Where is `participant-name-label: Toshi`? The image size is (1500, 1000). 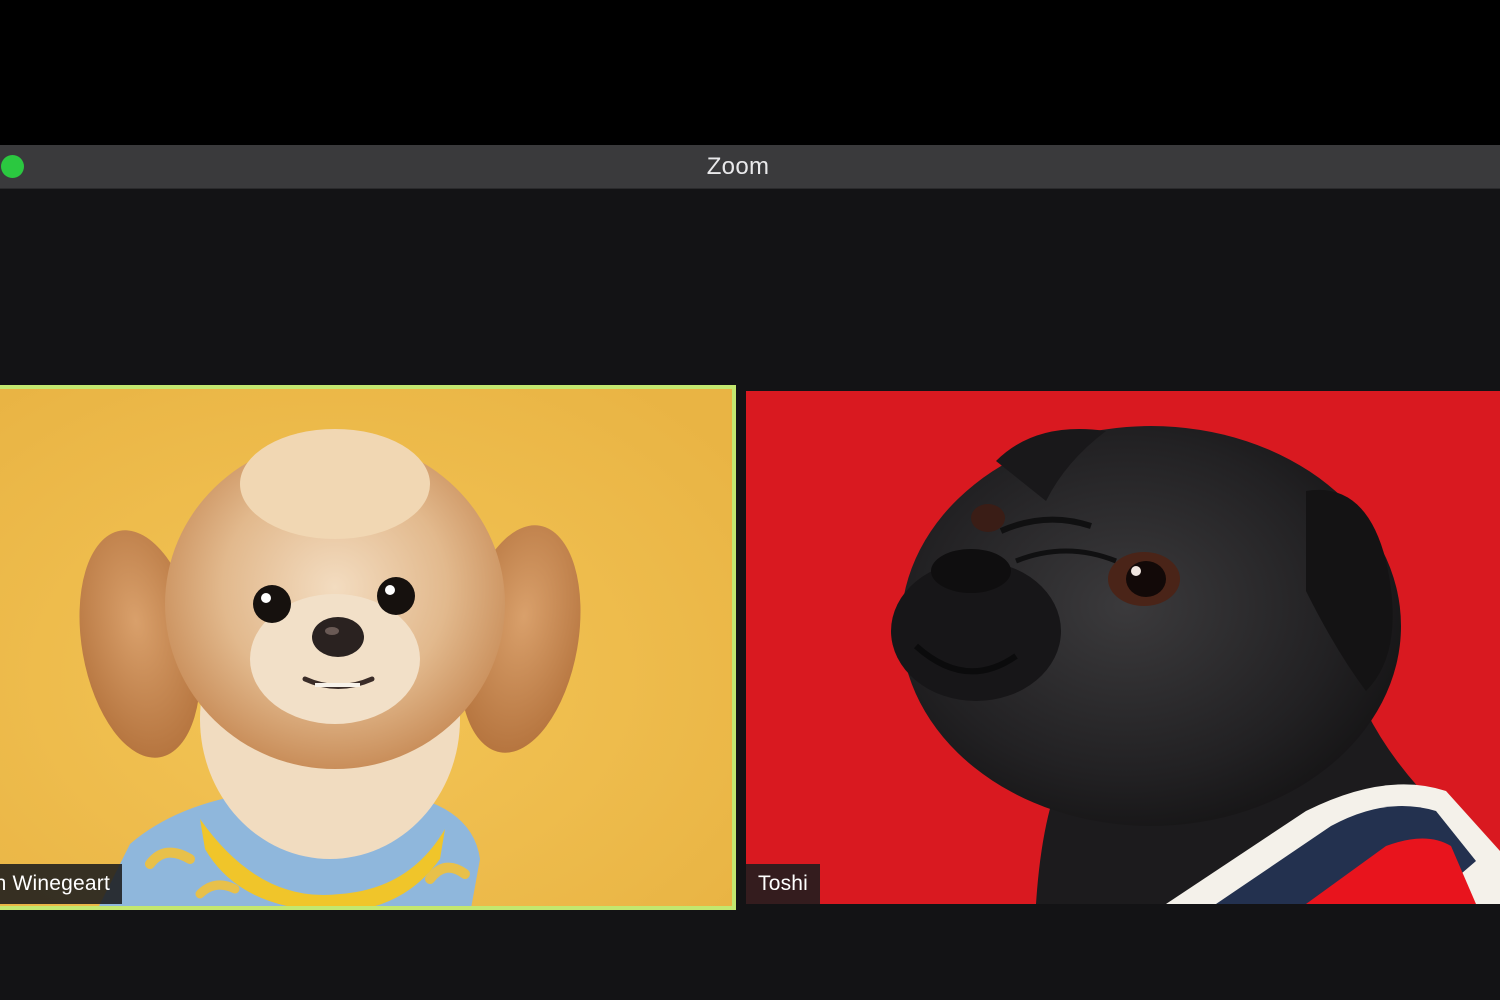
participant-name-label: Toshi is located at coordinates (783, 884).